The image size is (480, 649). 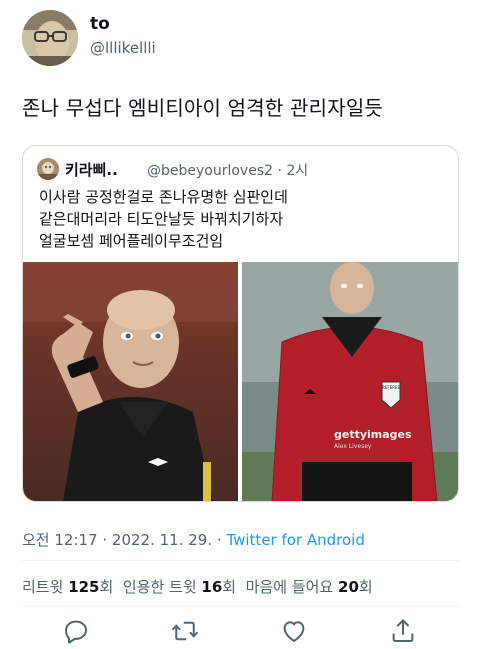 I want to click on tweet-header: to @lllikellli, so click(x=242, y=38).